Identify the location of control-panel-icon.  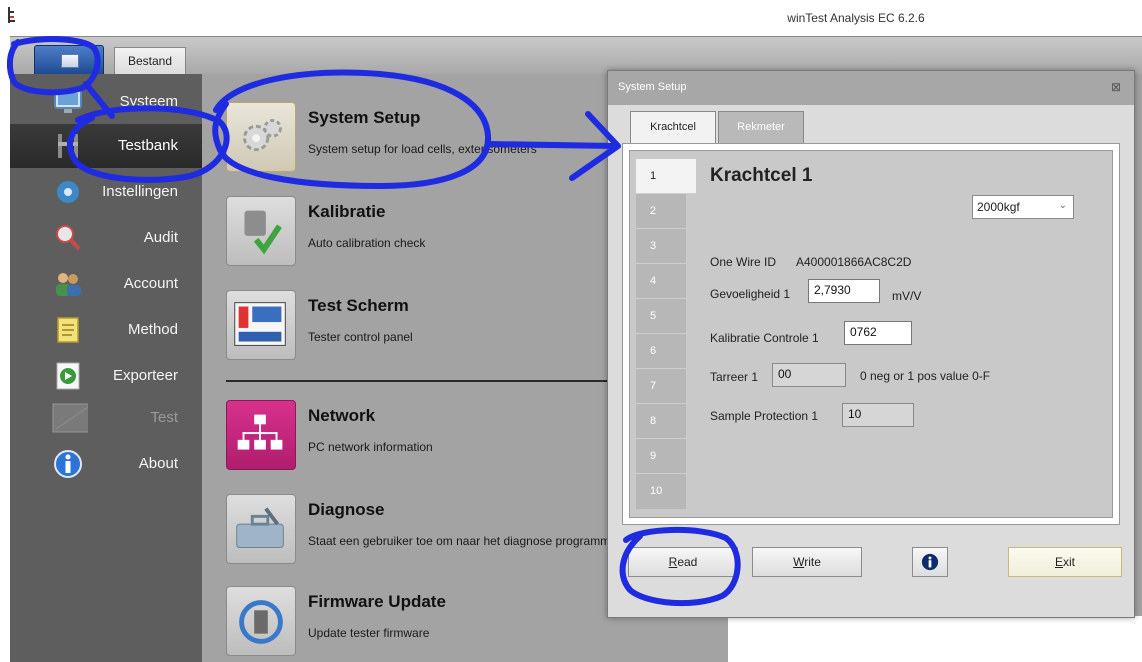
(261, 325).